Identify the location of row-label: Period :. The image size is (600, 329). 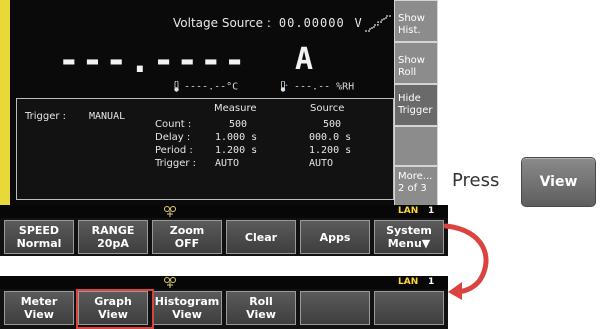
(174, 150).